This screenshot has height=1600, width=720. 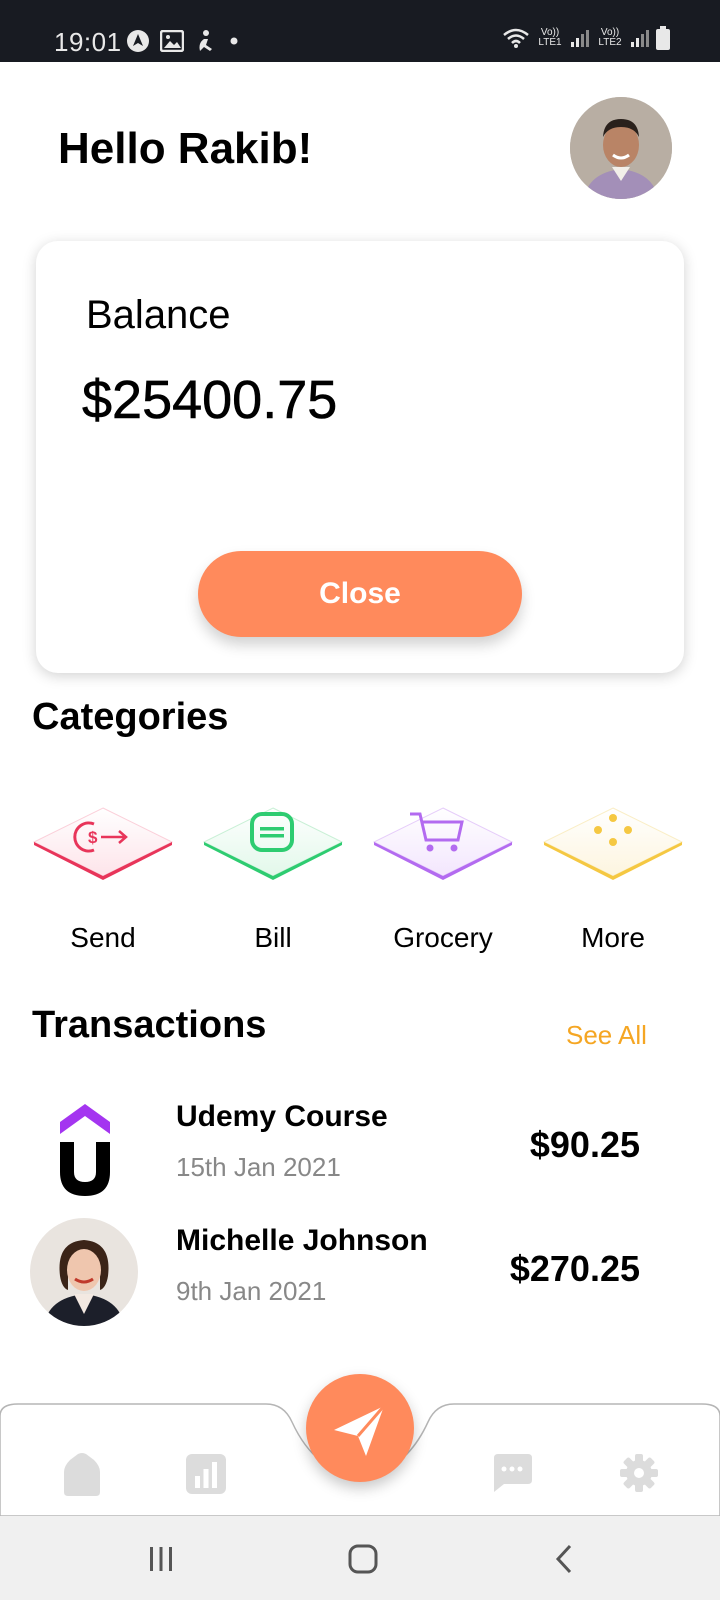 I want to click on sim2-label: Vo)) LTE2, so click(x=610, y=37).